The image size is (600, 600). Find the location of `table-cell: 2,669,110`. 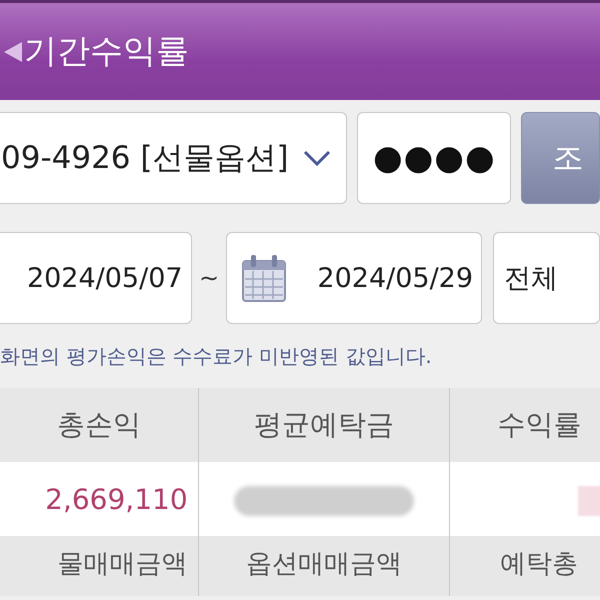

table-cell: 2,669,110 is located at coordinates (99, 499).